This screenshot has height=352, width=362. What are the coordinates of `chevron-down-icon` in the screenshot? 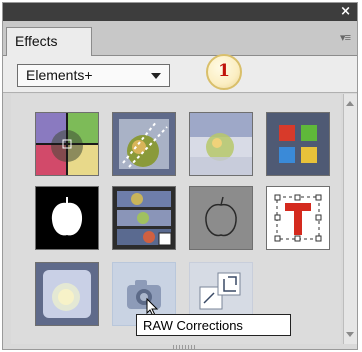 It's located at (156, 76).